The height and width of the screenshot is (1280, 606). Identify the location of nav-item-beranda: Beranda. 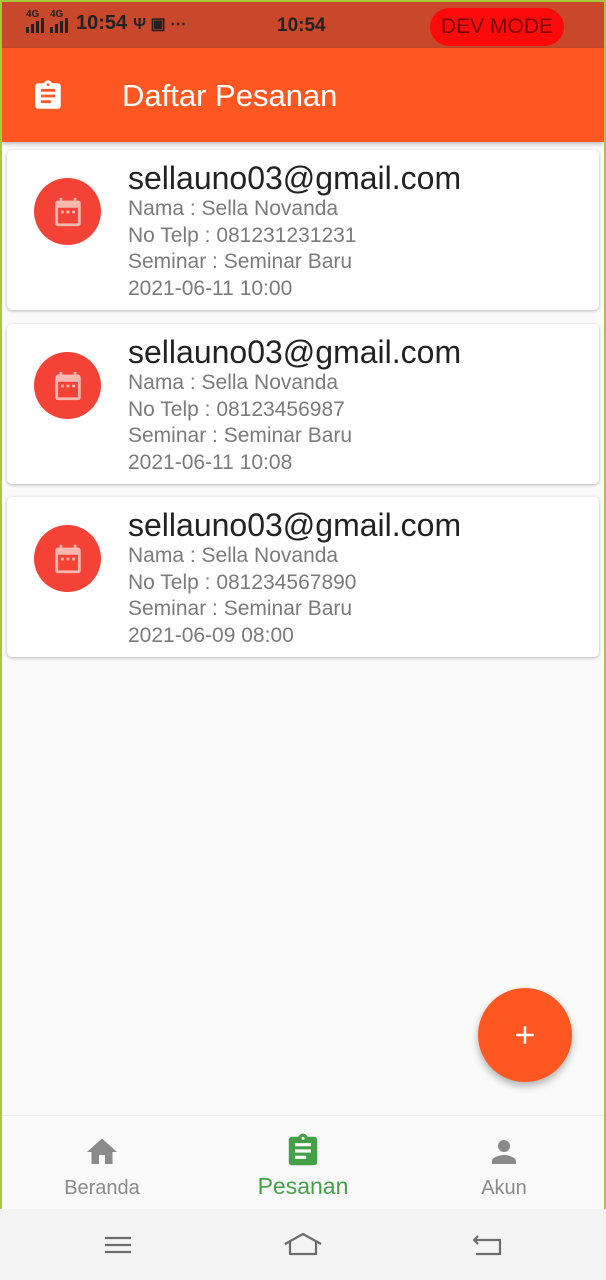
(102, 1162).